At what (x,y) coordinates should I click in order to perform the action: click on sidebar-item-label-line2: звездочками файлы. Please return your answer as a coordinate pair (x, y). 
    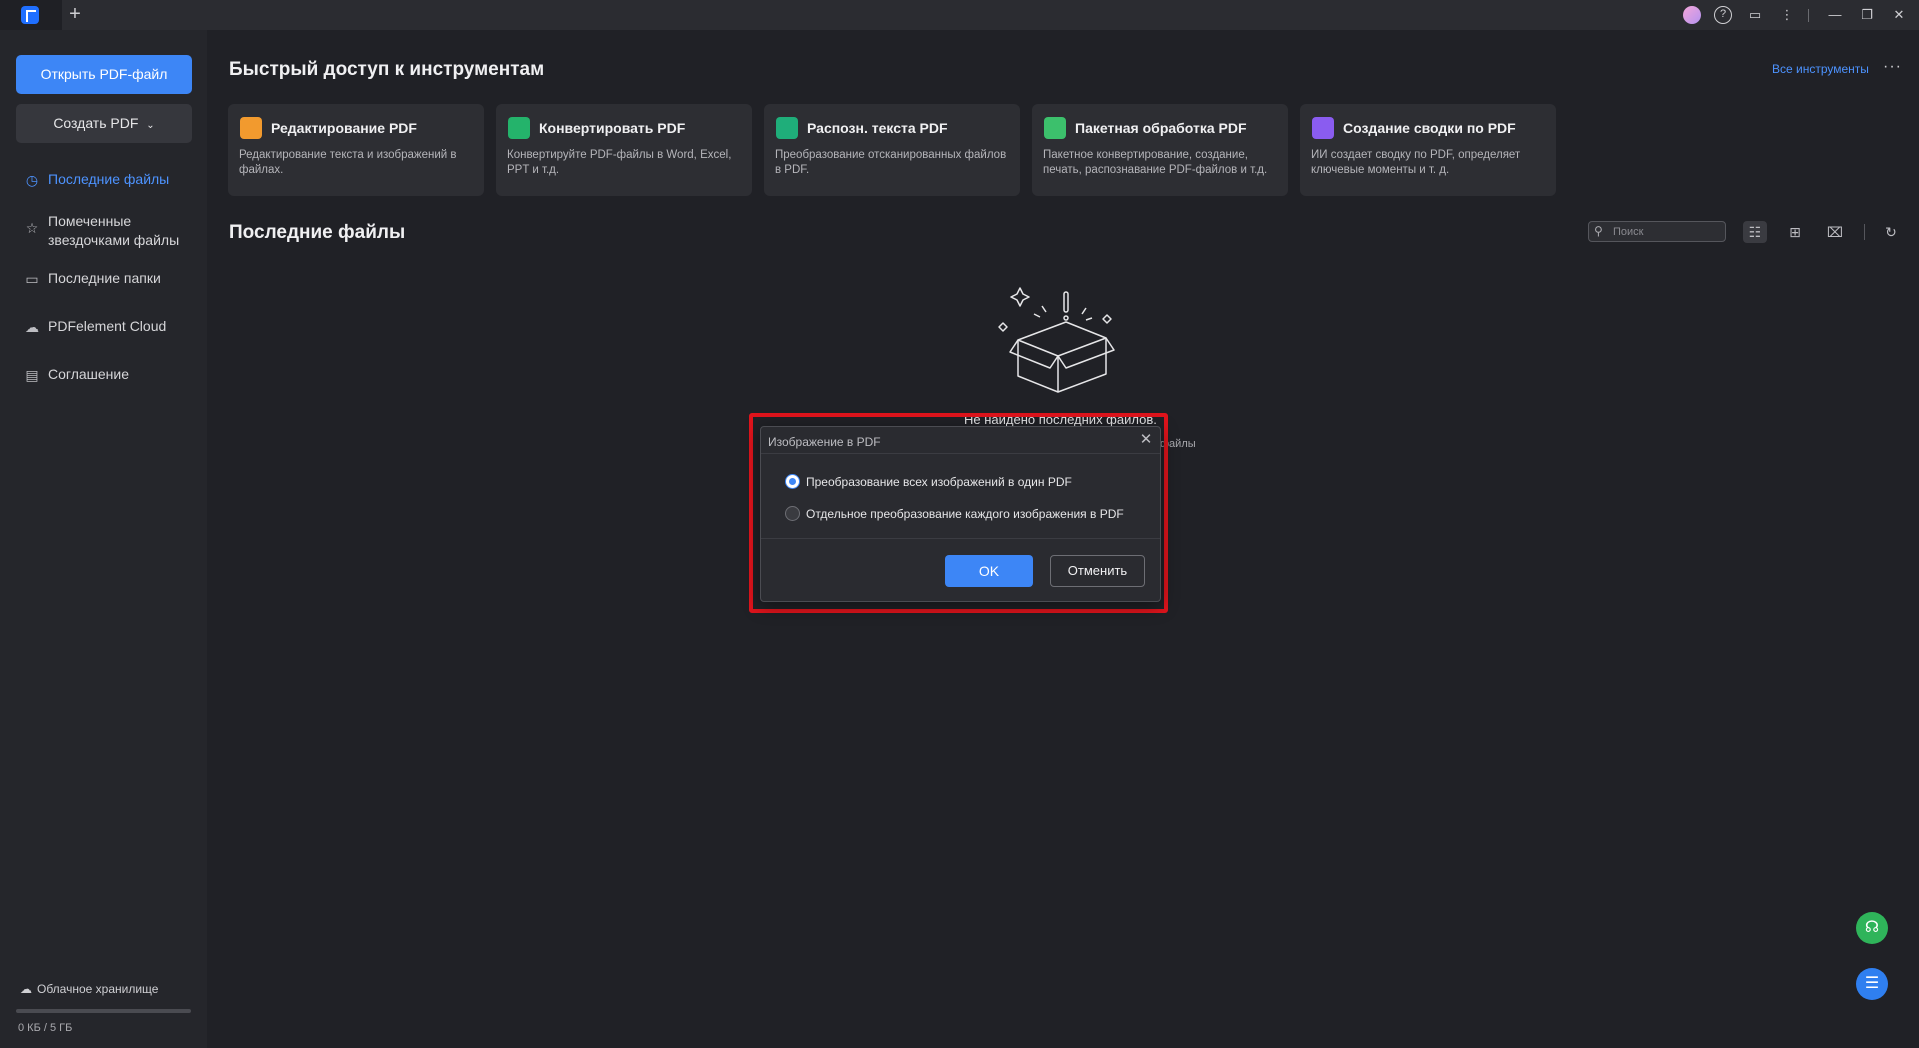
    Looking at the image, I should click on (114, 240).